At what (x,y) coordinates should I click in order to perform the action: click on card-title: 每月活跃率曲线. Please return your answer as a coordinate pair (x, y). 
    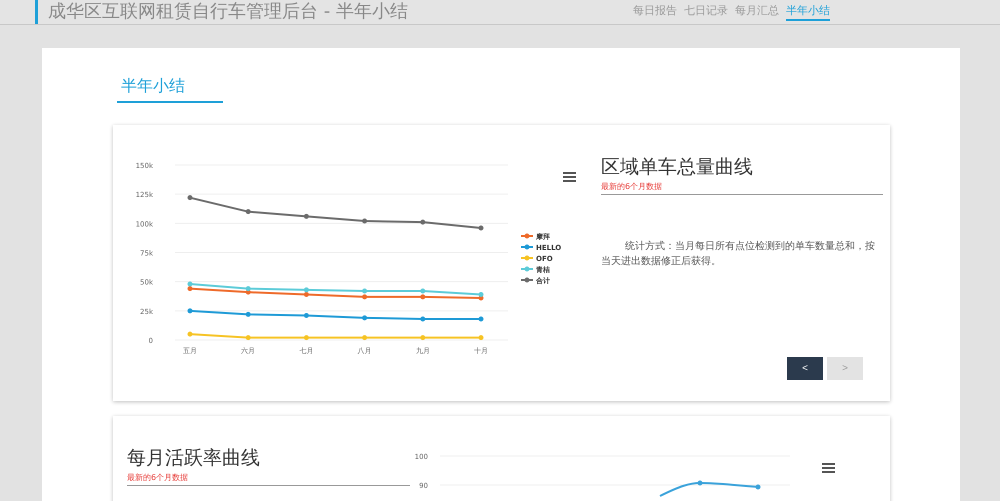
    Looking at the image, I should click on (194, 458).